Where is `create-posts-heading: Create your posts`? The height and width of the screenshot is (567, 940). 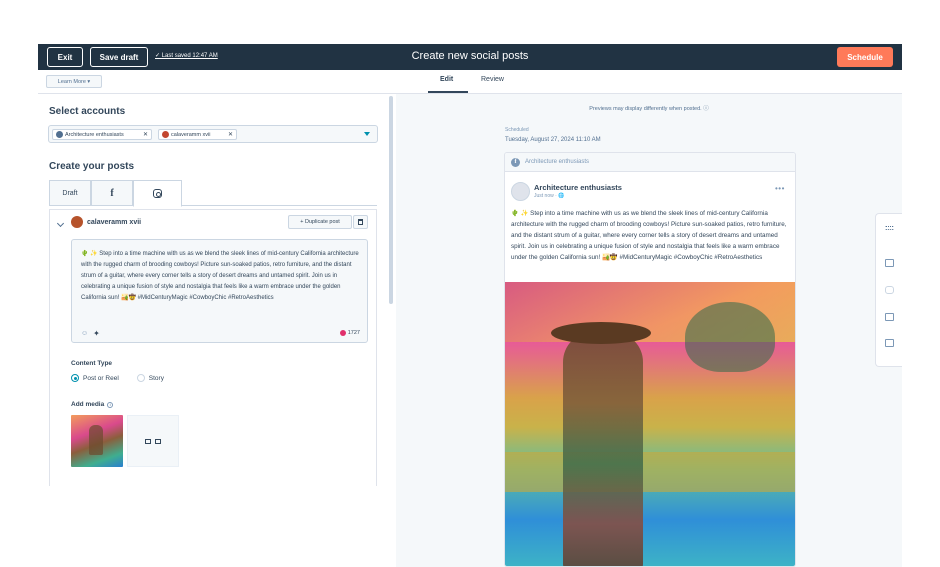 create-posts-heading: Create your posts is located at coordinates (92, 166).